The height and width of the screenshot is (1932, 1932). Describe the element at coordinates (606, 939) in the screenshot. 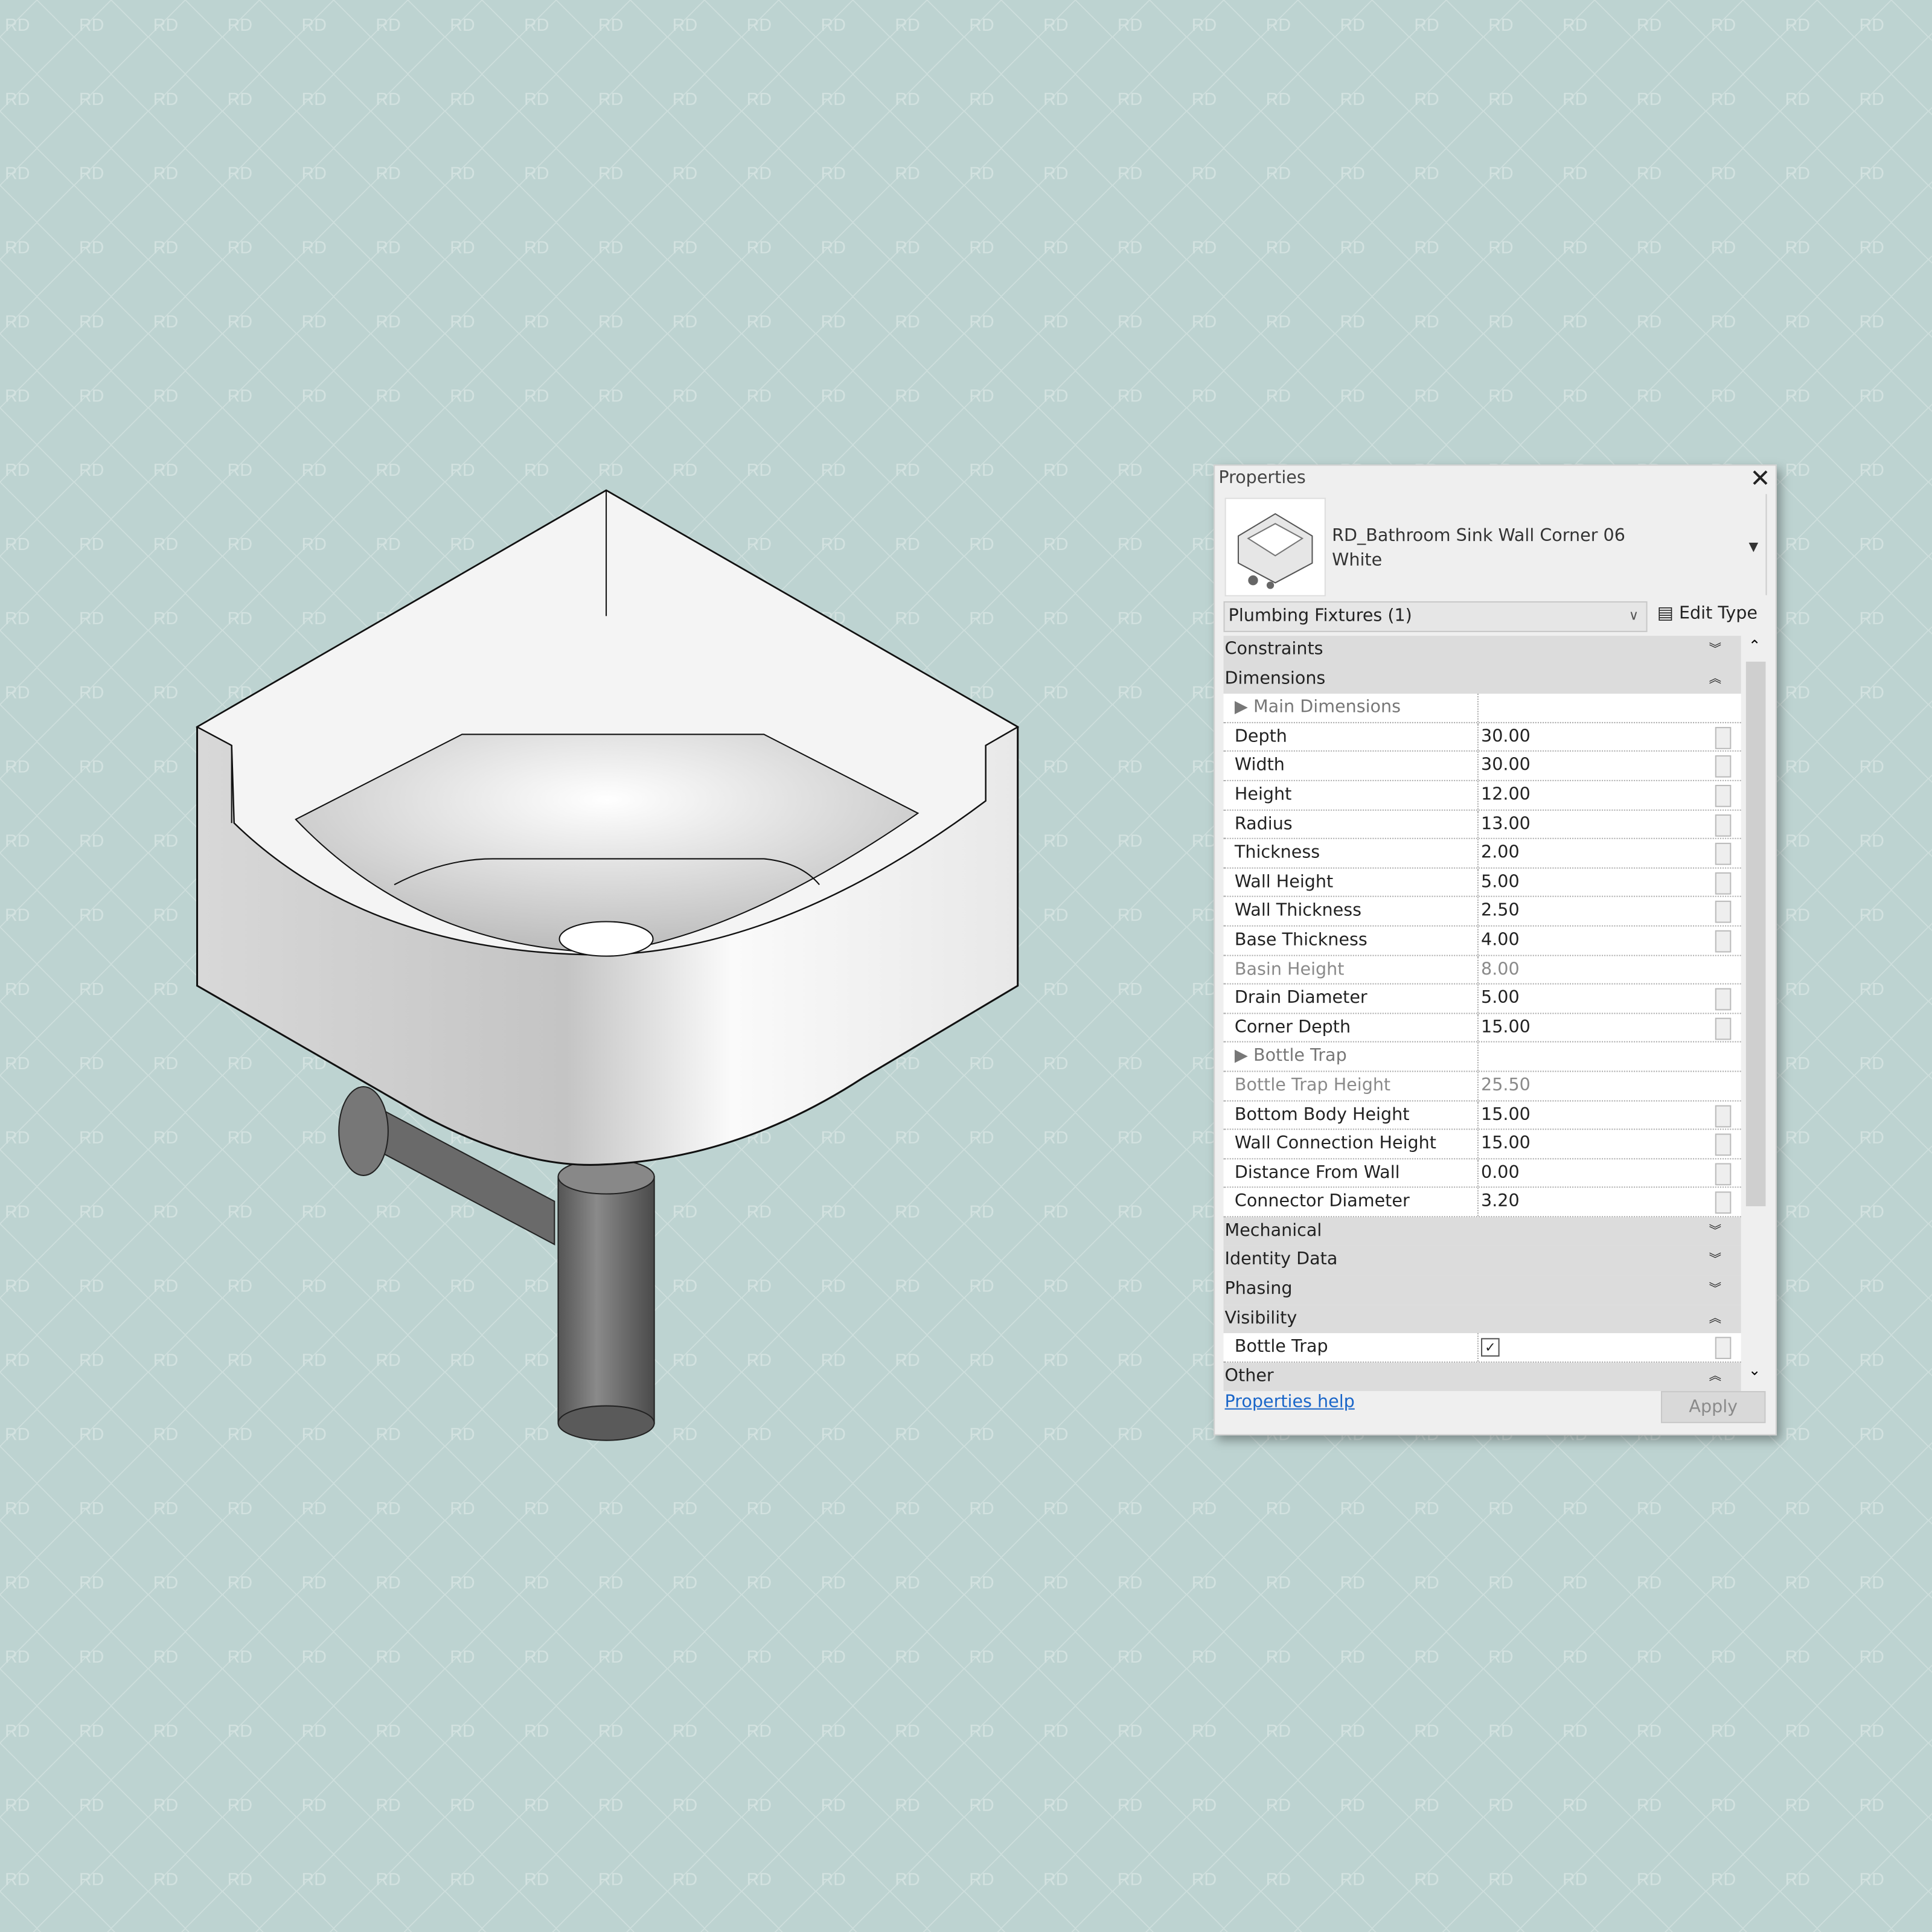

I see `drain` at that location.